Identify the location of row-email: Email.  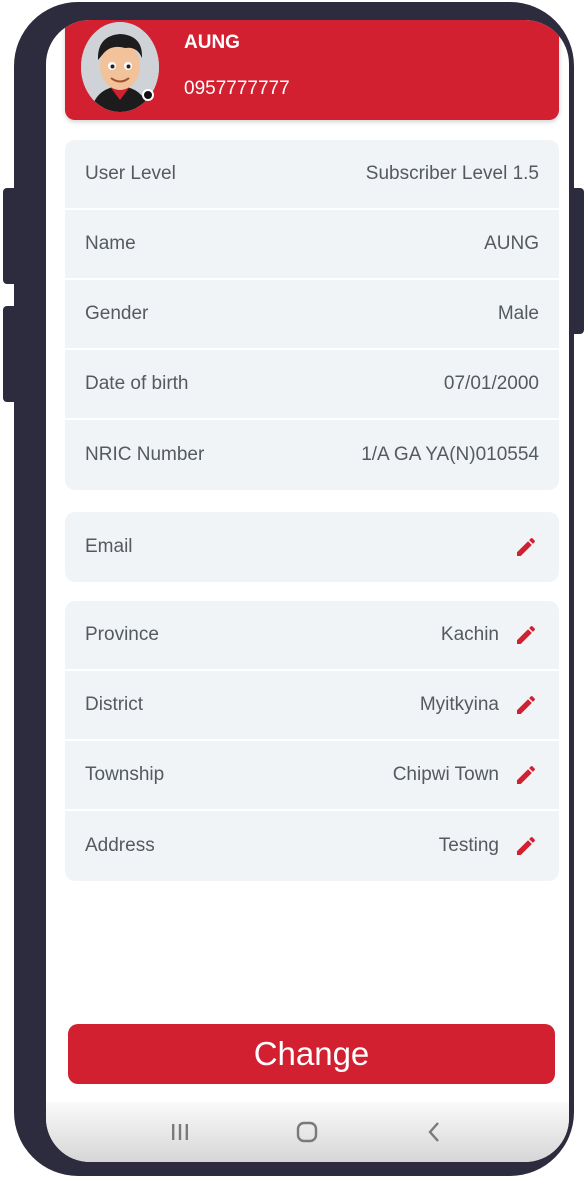
(312, 547).